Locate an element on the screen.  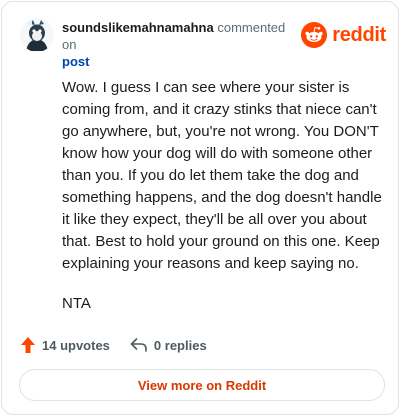
avatar-icon is located at coordinates (37, 35).